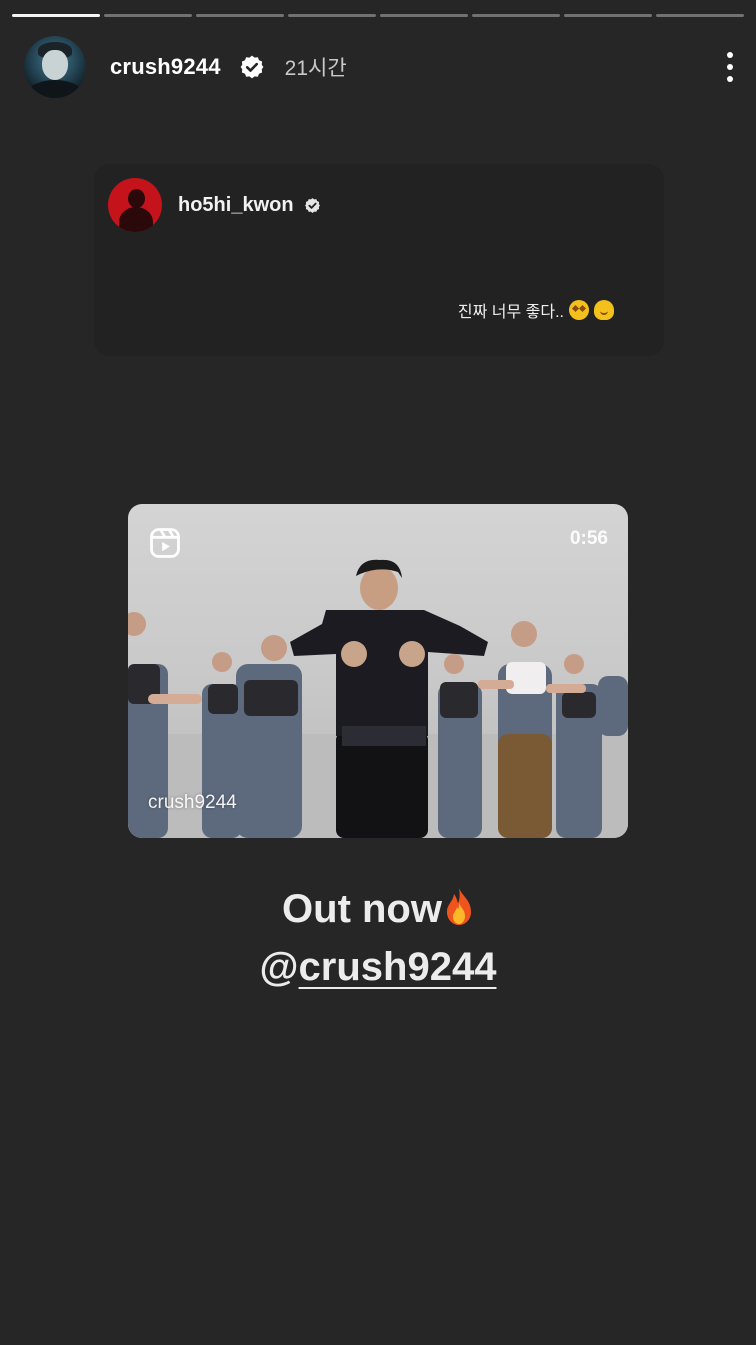 Image resolution: width=756 pixels, height=1345 pixels. I want to click on caption-text: Out now, so click(362, 909).